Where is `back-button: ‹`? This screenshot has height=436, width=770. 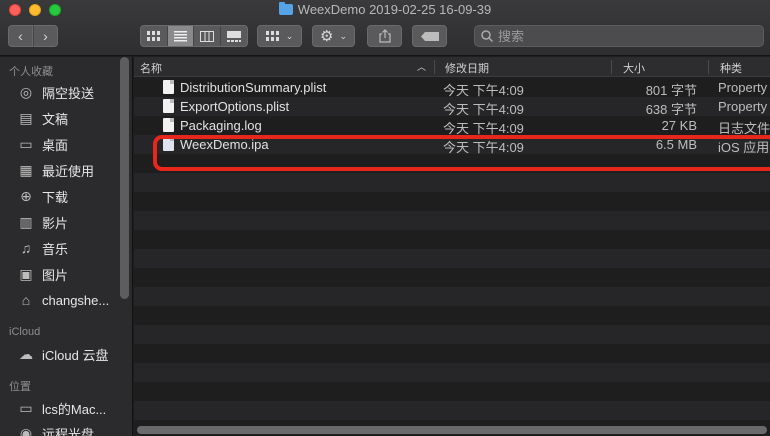
back-button: ‹ is located at coordinates (20, 36).